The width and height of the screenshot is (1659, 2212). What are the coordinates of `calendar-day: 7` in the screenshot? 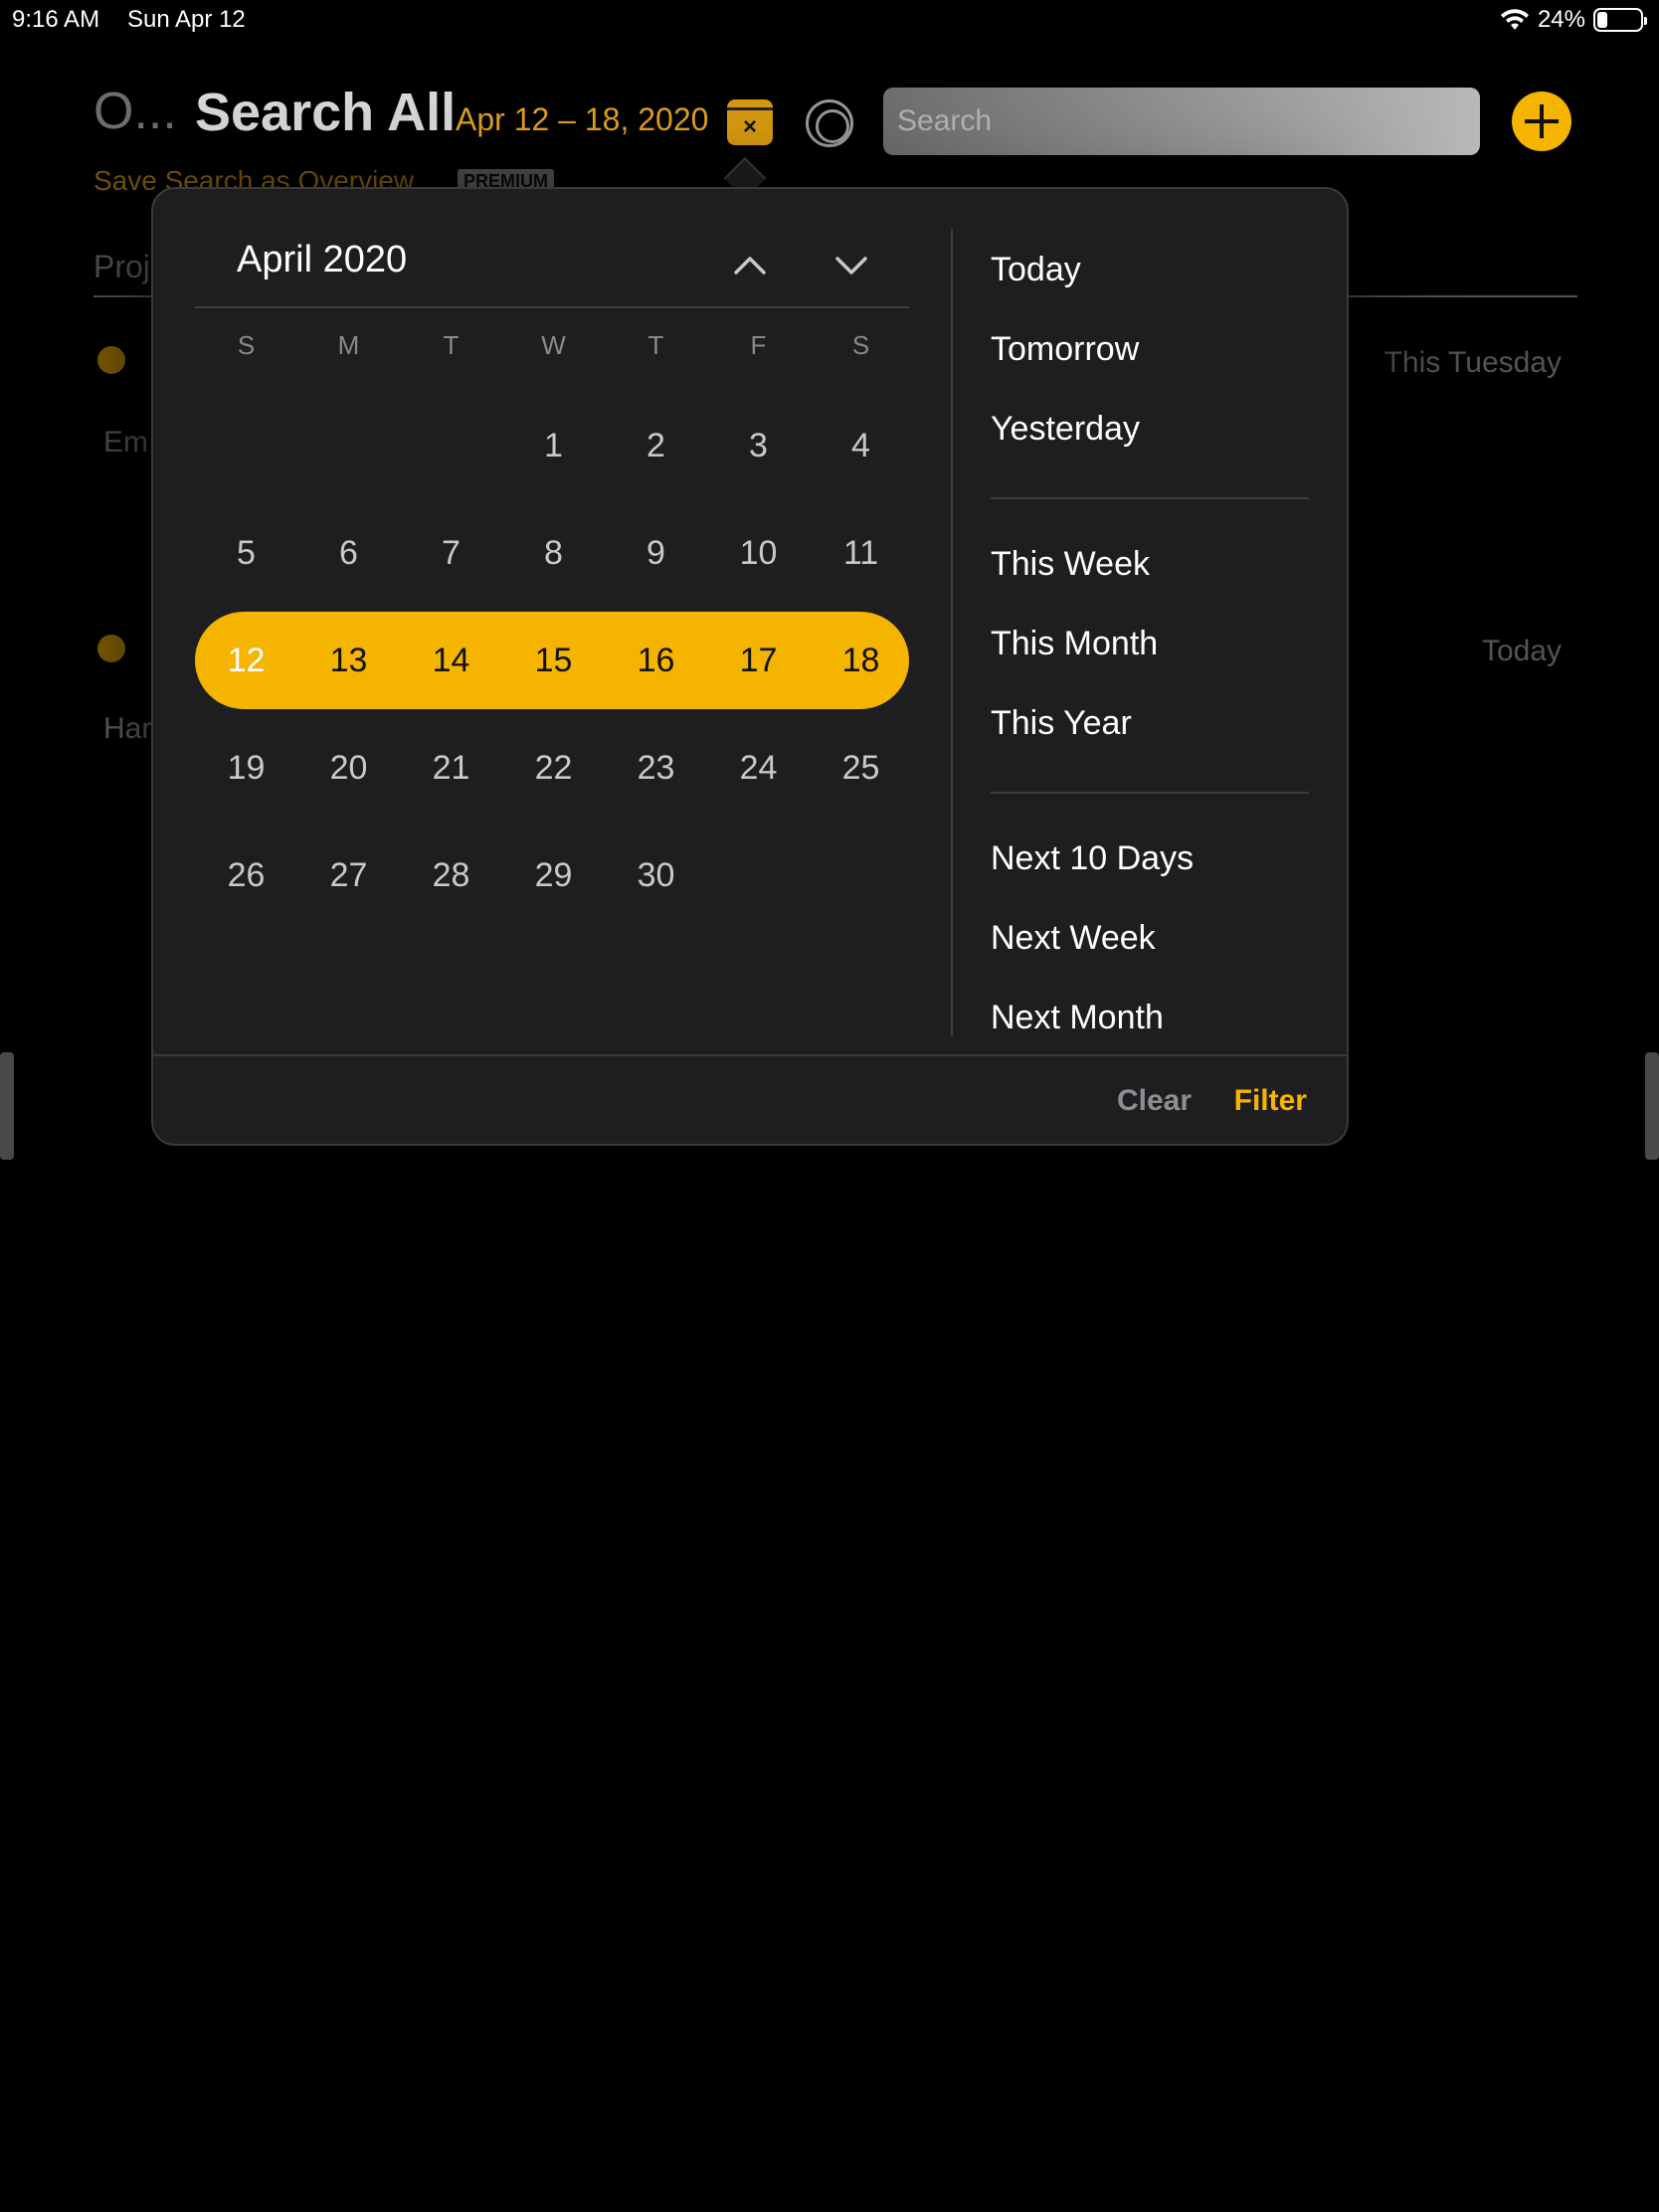 It's located at (451, 553).